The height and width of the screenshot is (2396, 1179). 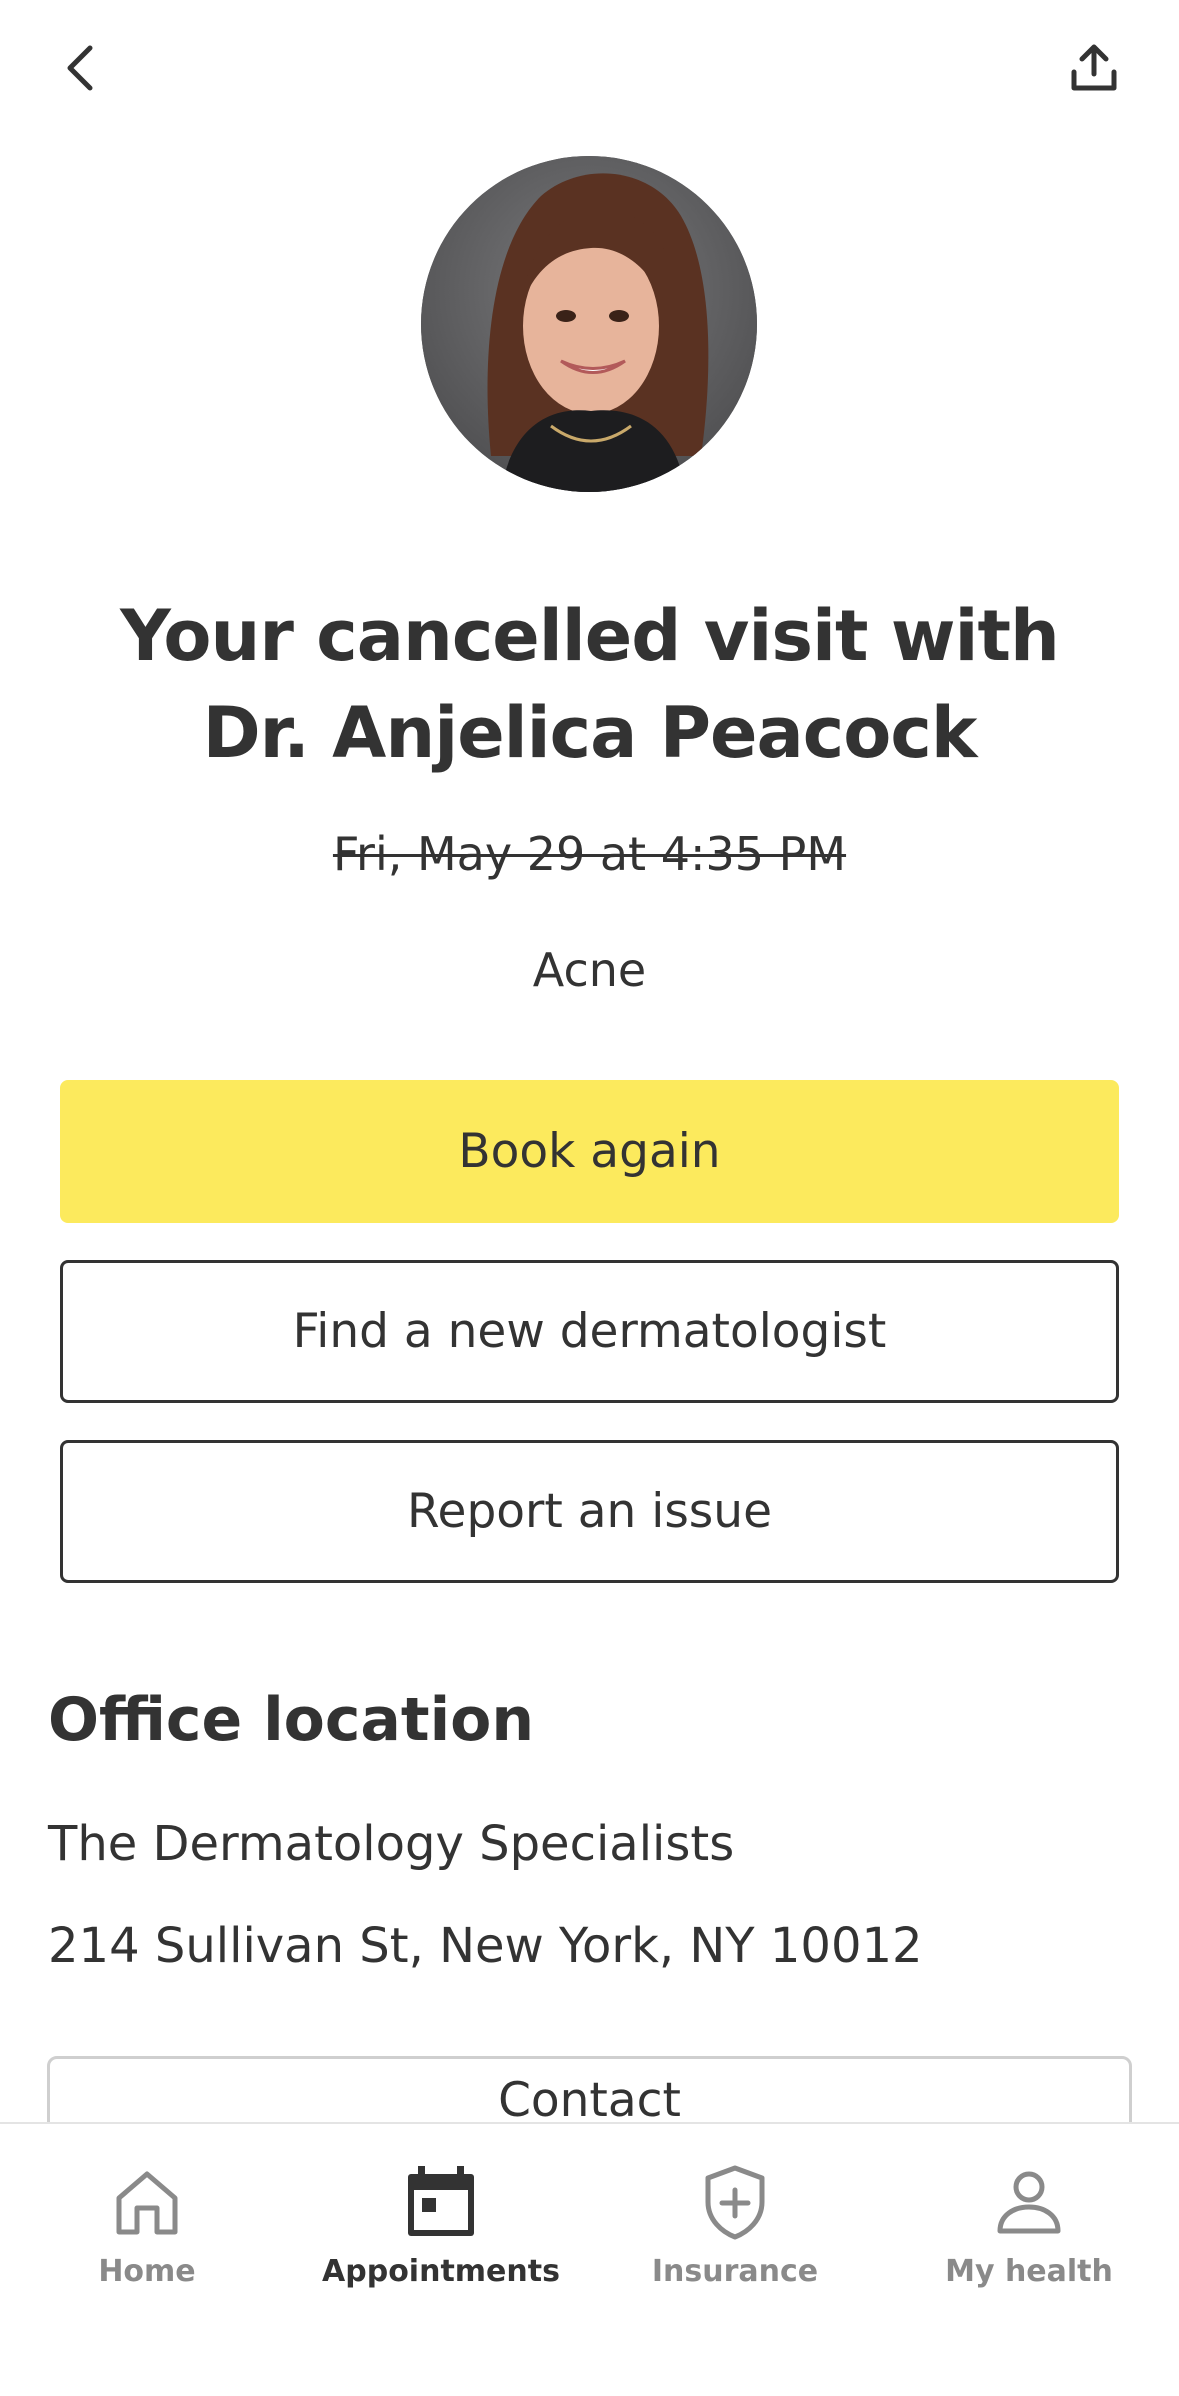 I want to click on tab-appointments: Appointments, so click(x=441, y=2224).